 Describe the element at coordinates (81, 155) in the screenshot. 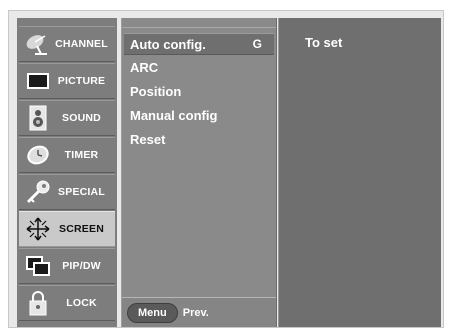

I see `menu-item-label: TIMER` at that location.